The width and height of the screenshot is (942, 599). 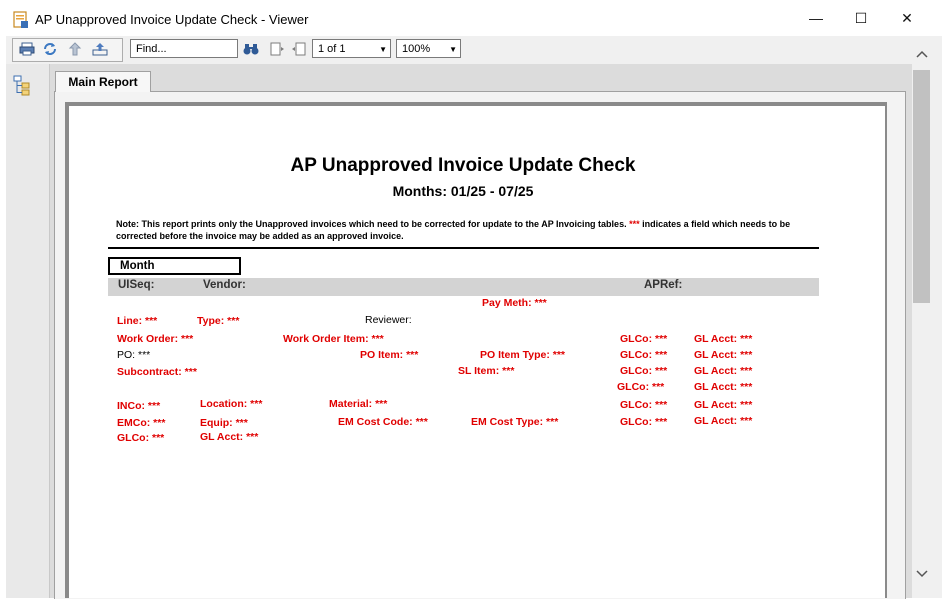 What do you see at coordinates (416, 49) in the screenshot?
I see `zoom-select-value: 100%` at bounding box center [416, 49].